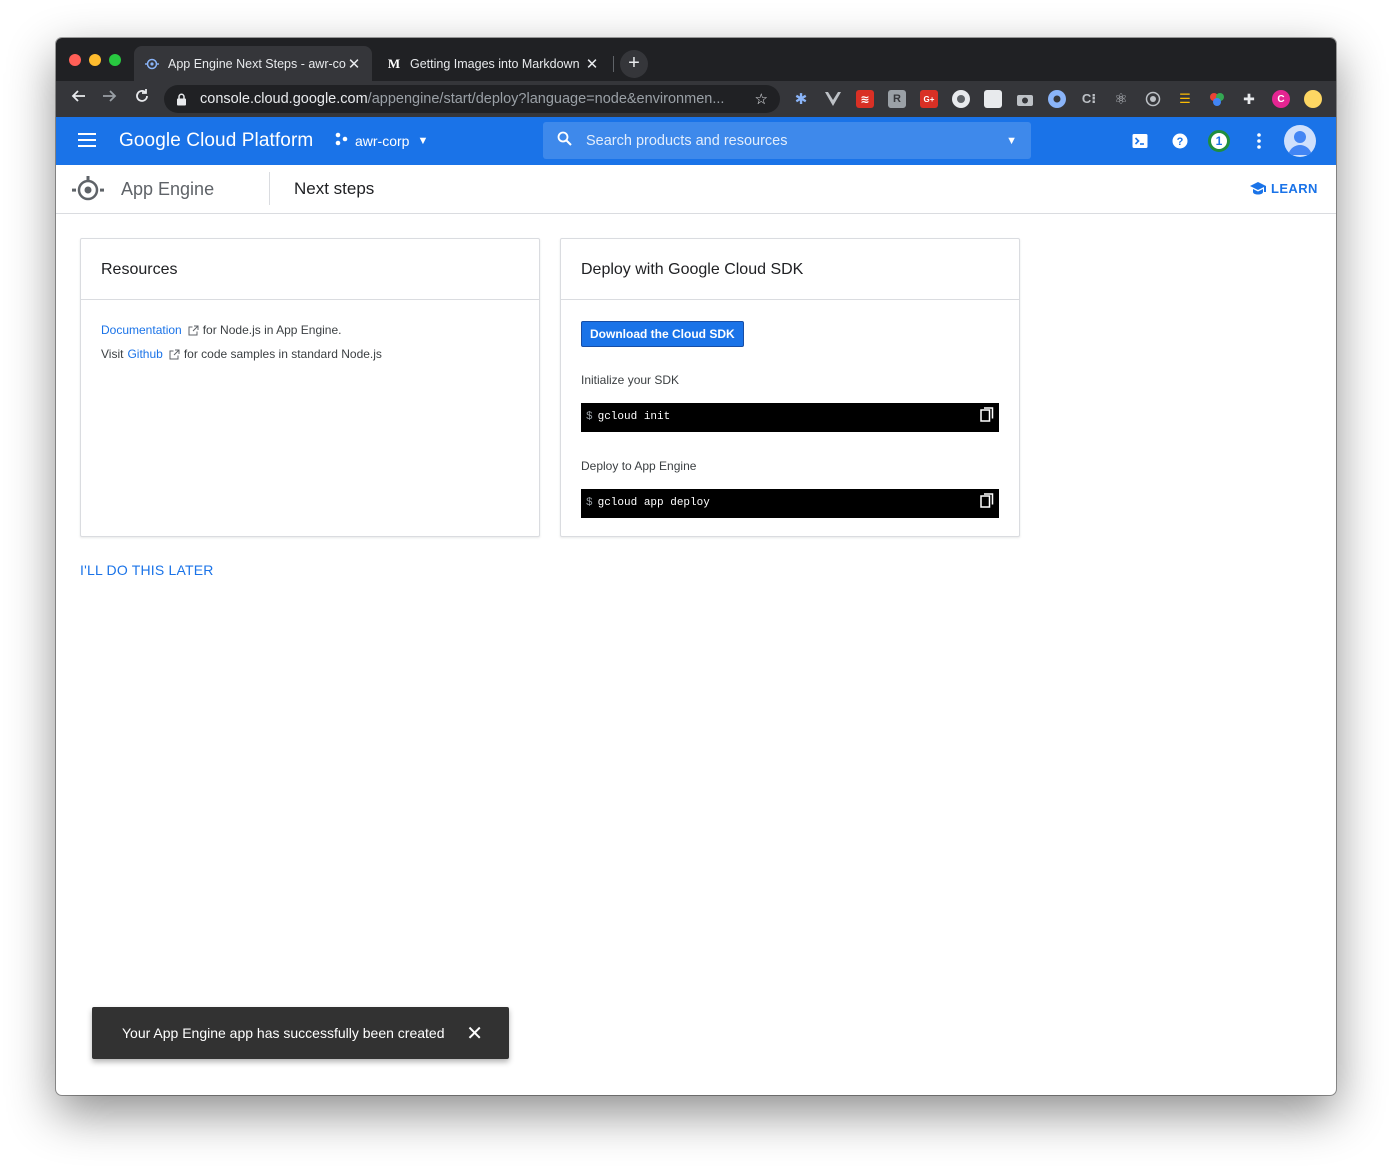 The image size is (1392, 1169). I want to click on notifications-badge: 1, so click(1219, 141).